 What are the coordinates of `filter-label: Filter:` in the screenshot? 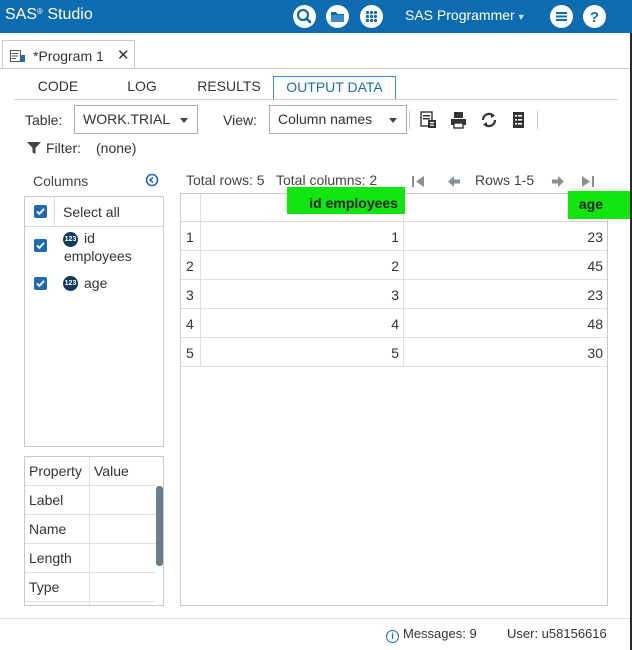 It's located at (63, 148).